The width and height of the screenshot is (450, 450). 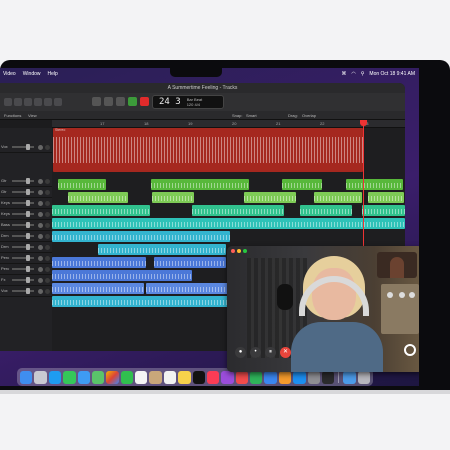 I want to click on minimize-button, so click(x=239, y=251).